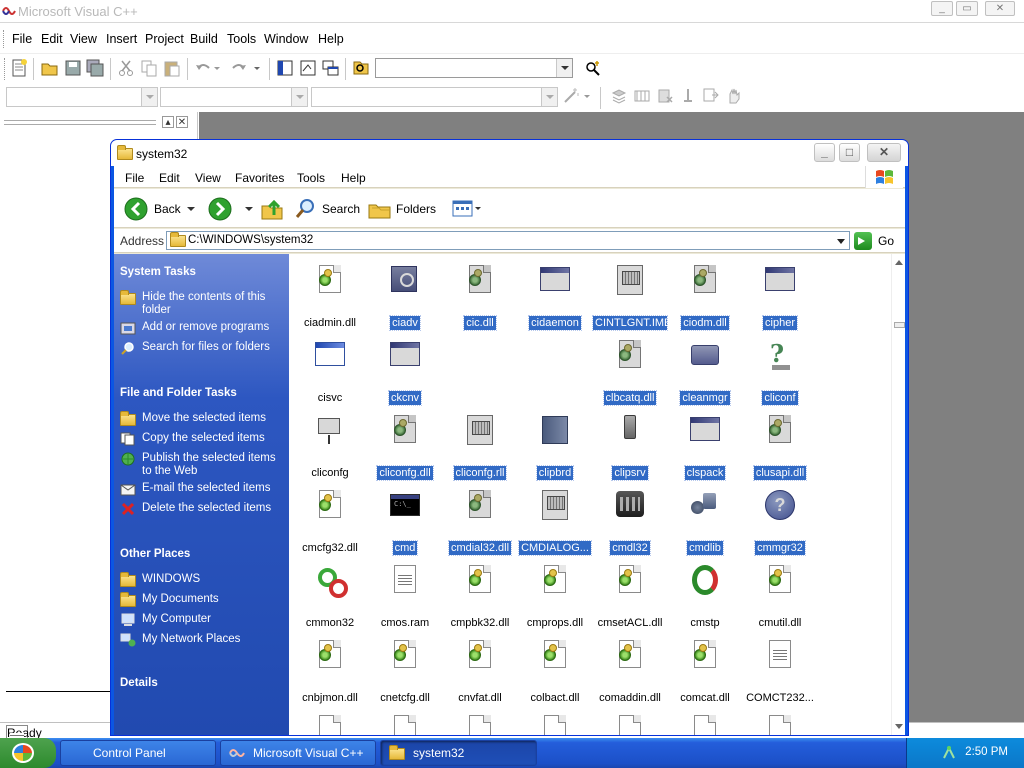  I want to click on menu-tools: Tools, so click(241, 39).